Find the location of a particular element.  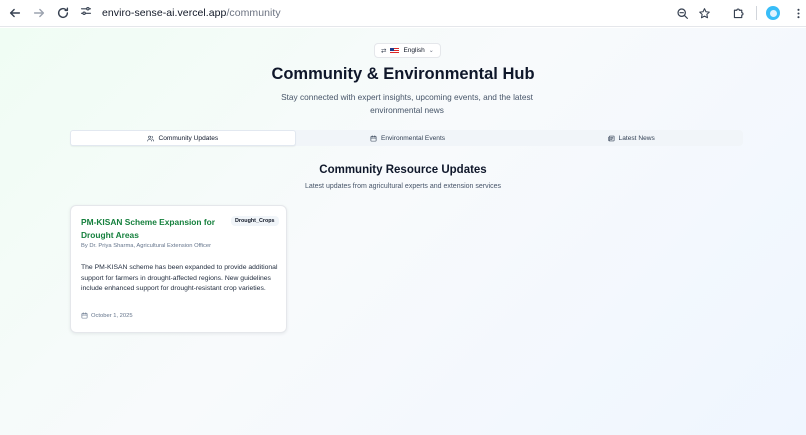

card-date-text: October 1, 2025 is located at coordinates (112, 315).